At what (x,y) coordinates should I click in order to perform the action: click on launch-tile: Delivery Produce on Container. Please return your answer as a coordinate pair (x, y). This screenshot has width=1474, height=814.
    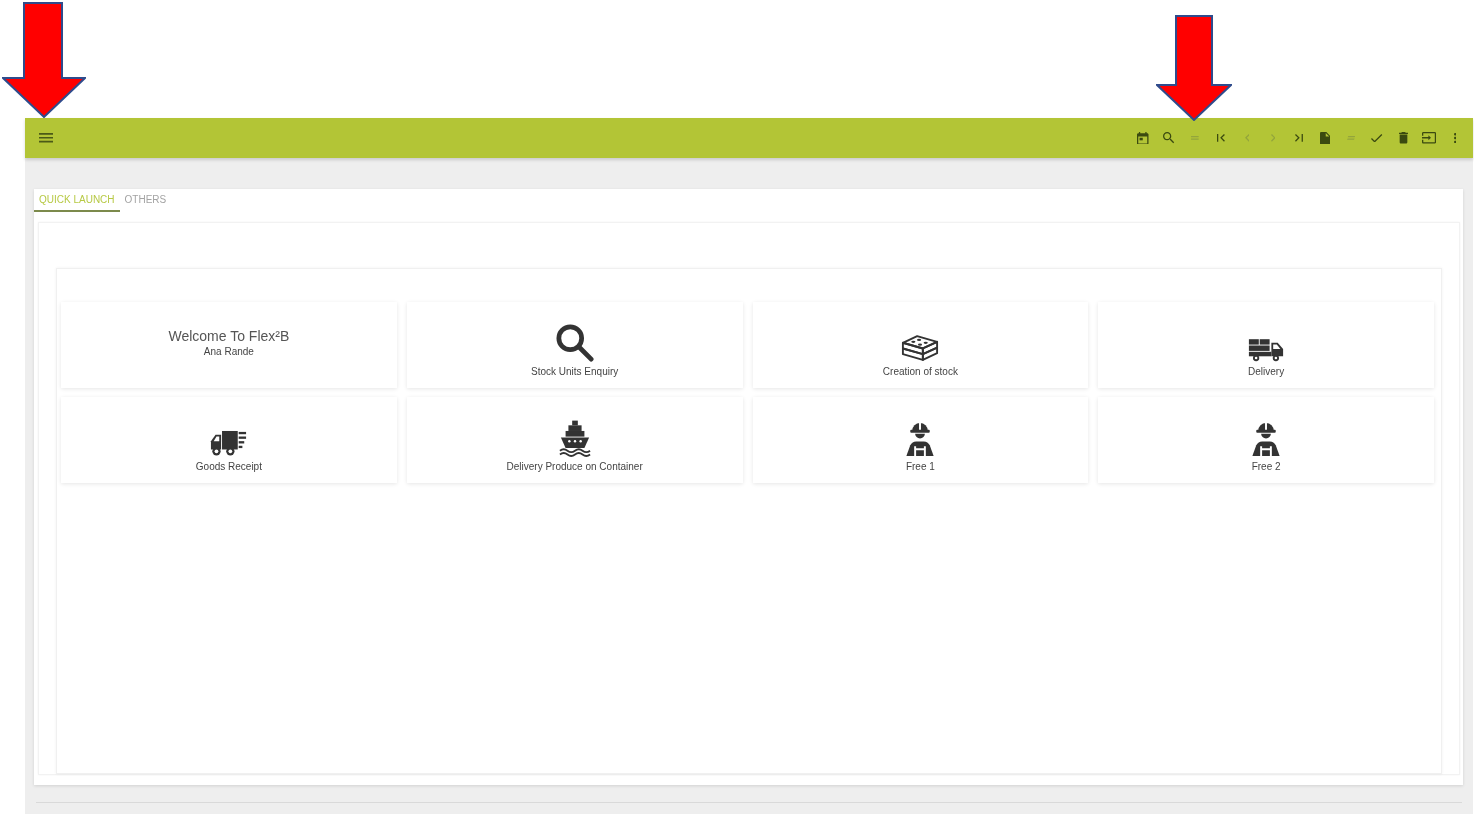
    Looking at the image, I should click on (574, 440).